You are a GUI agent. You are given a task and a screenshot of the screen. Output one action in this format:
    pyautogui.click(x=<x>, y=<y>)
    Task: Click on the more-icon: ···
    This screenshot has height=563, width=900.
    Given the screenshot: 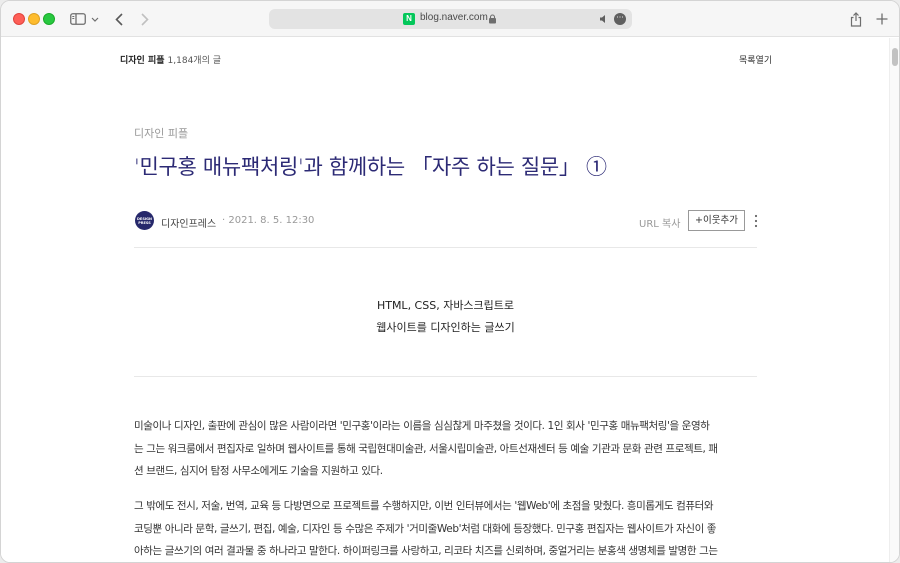 What is the action you would take?
    pyautogui.click(x=620, y=19)
    